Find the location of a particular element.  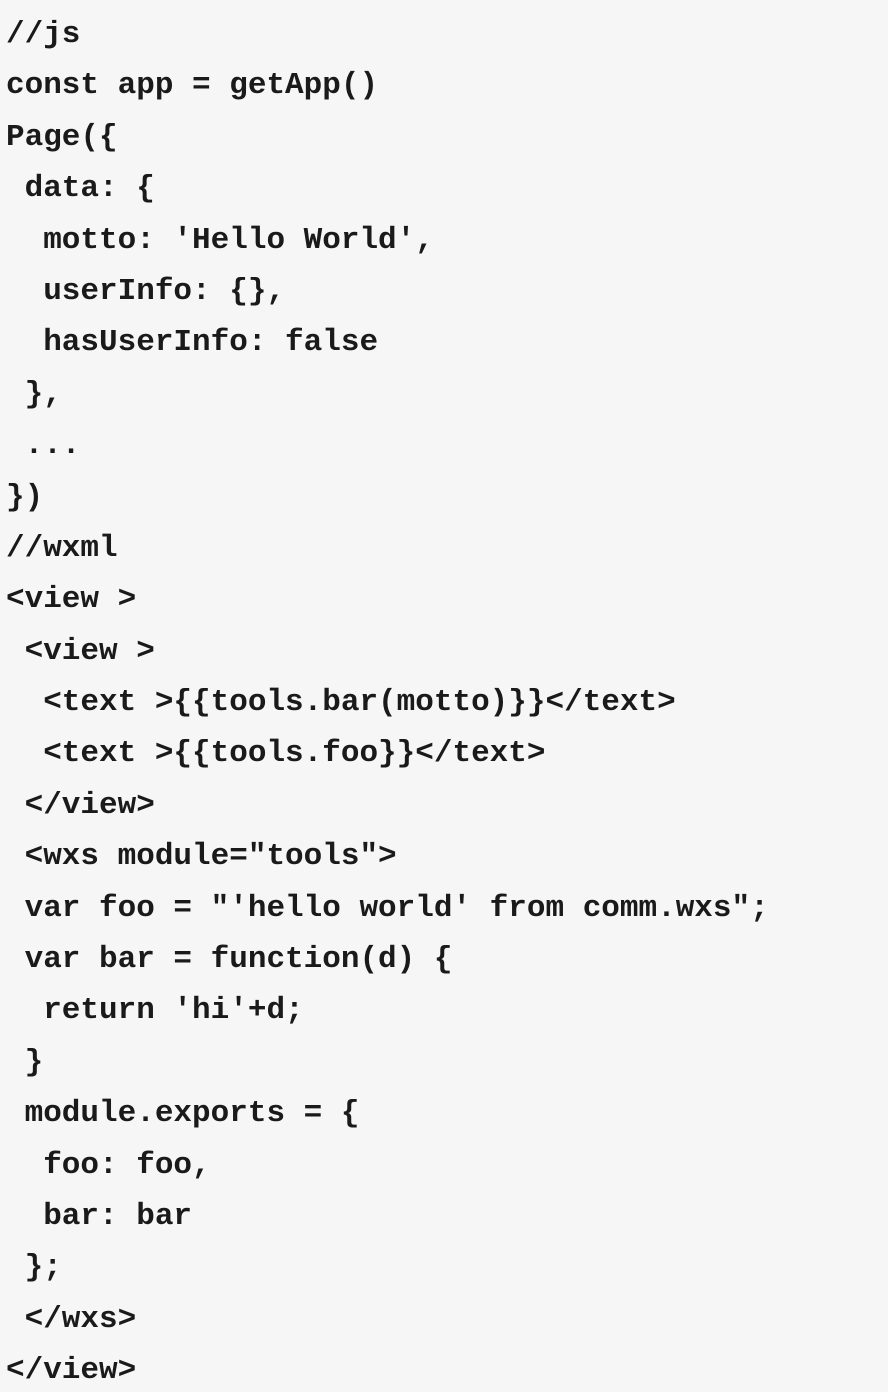

code-line-22: module.exports = { is located at coordinates (183, 1114).